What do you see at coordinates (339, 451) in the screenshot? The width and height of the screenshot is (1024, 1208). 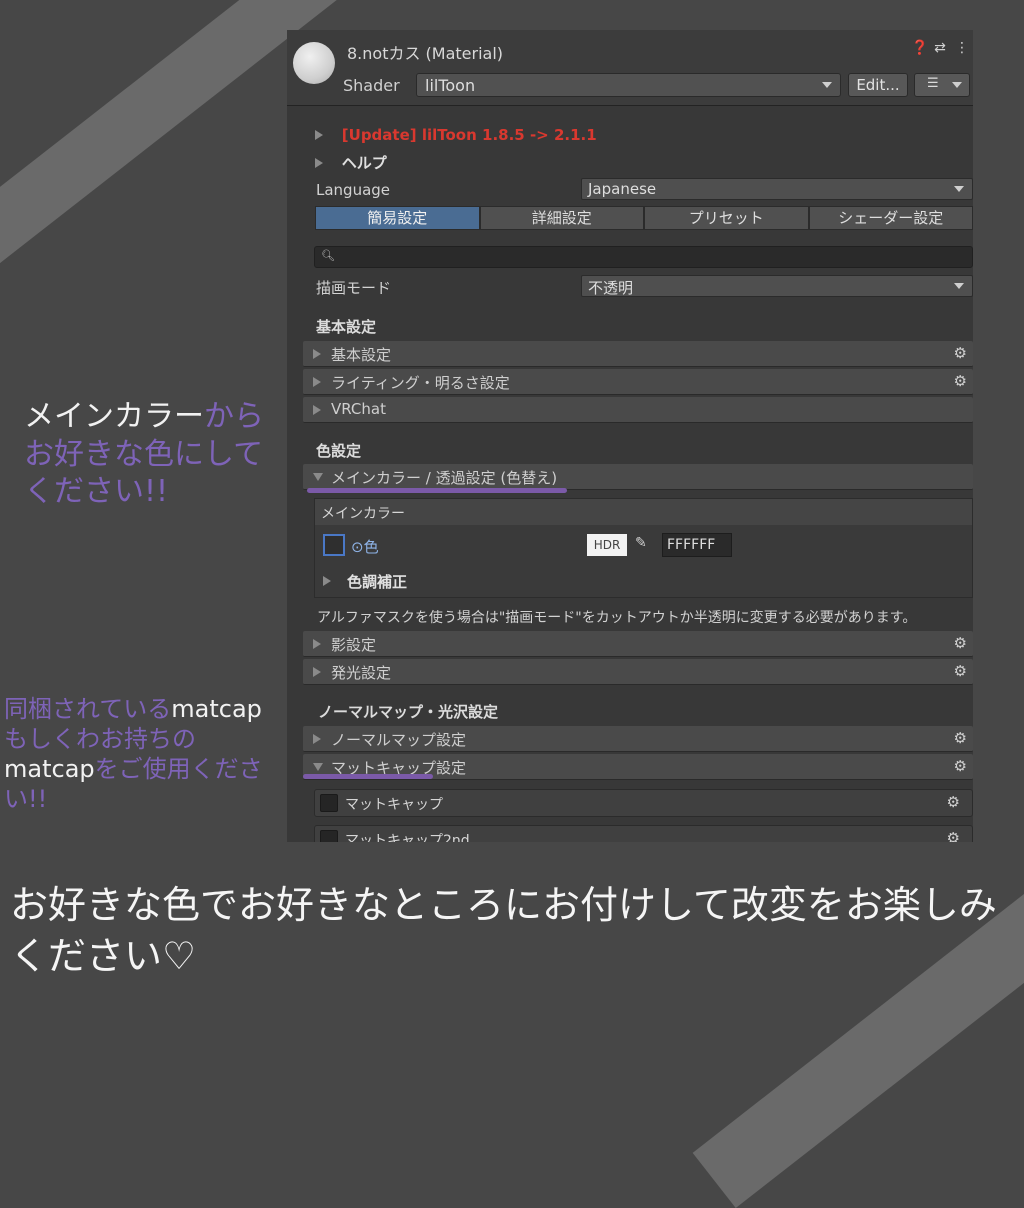 I see `color-section-title: 色設定` at bounding box center [339, 451].